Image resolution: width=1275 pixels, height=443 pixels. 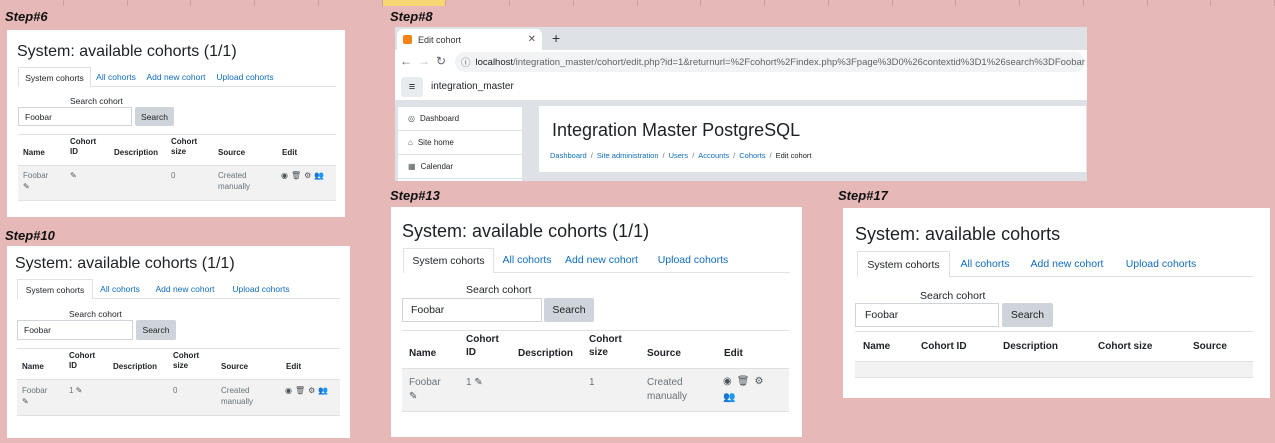 I want to click on site-info-icon: ⓘ, so click(x=466, y=62).